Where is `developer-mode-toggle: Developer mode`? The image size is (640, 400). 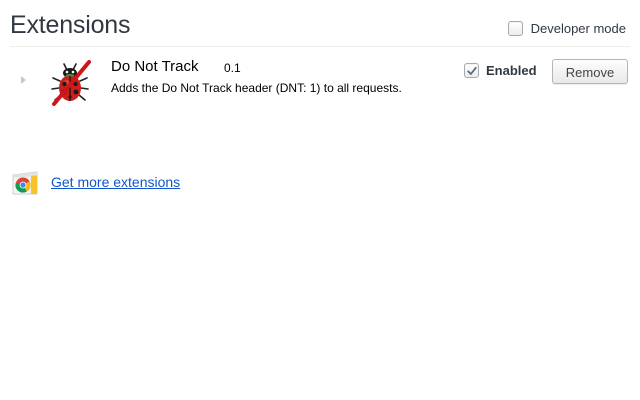
developer-mode-toggle: Developer mode is located at coordinates (566, 28).